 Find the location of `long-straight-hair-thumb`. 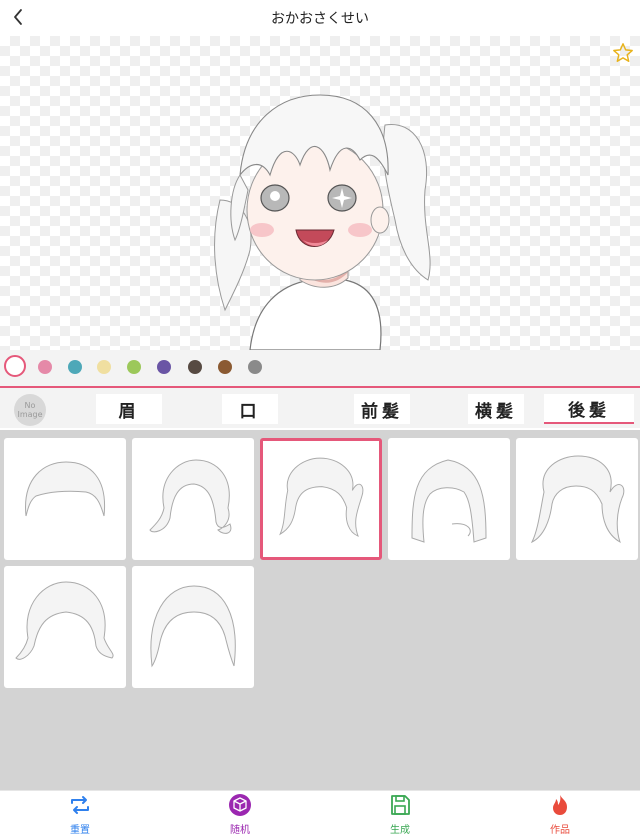

long-straight-hair-thumb is located at coordinates (449, 501).